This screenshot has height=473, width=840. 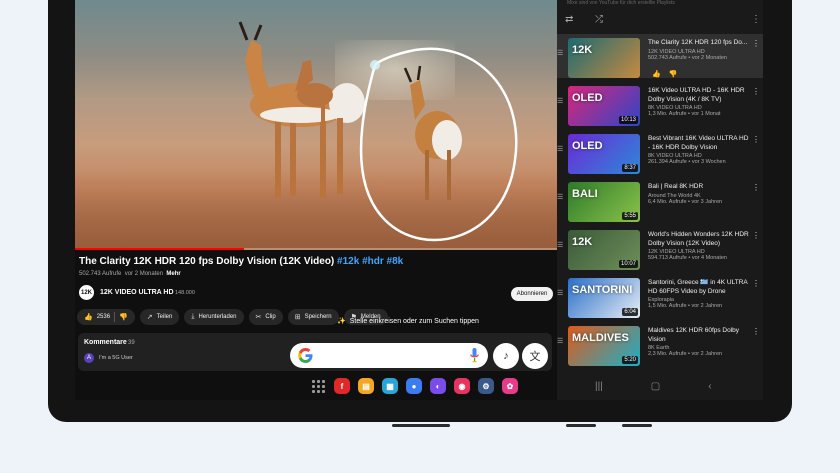 What do you see at coordinates (389, 355) in the screenshot?
I see `google-search-bar` at bounding box center [389, 355].